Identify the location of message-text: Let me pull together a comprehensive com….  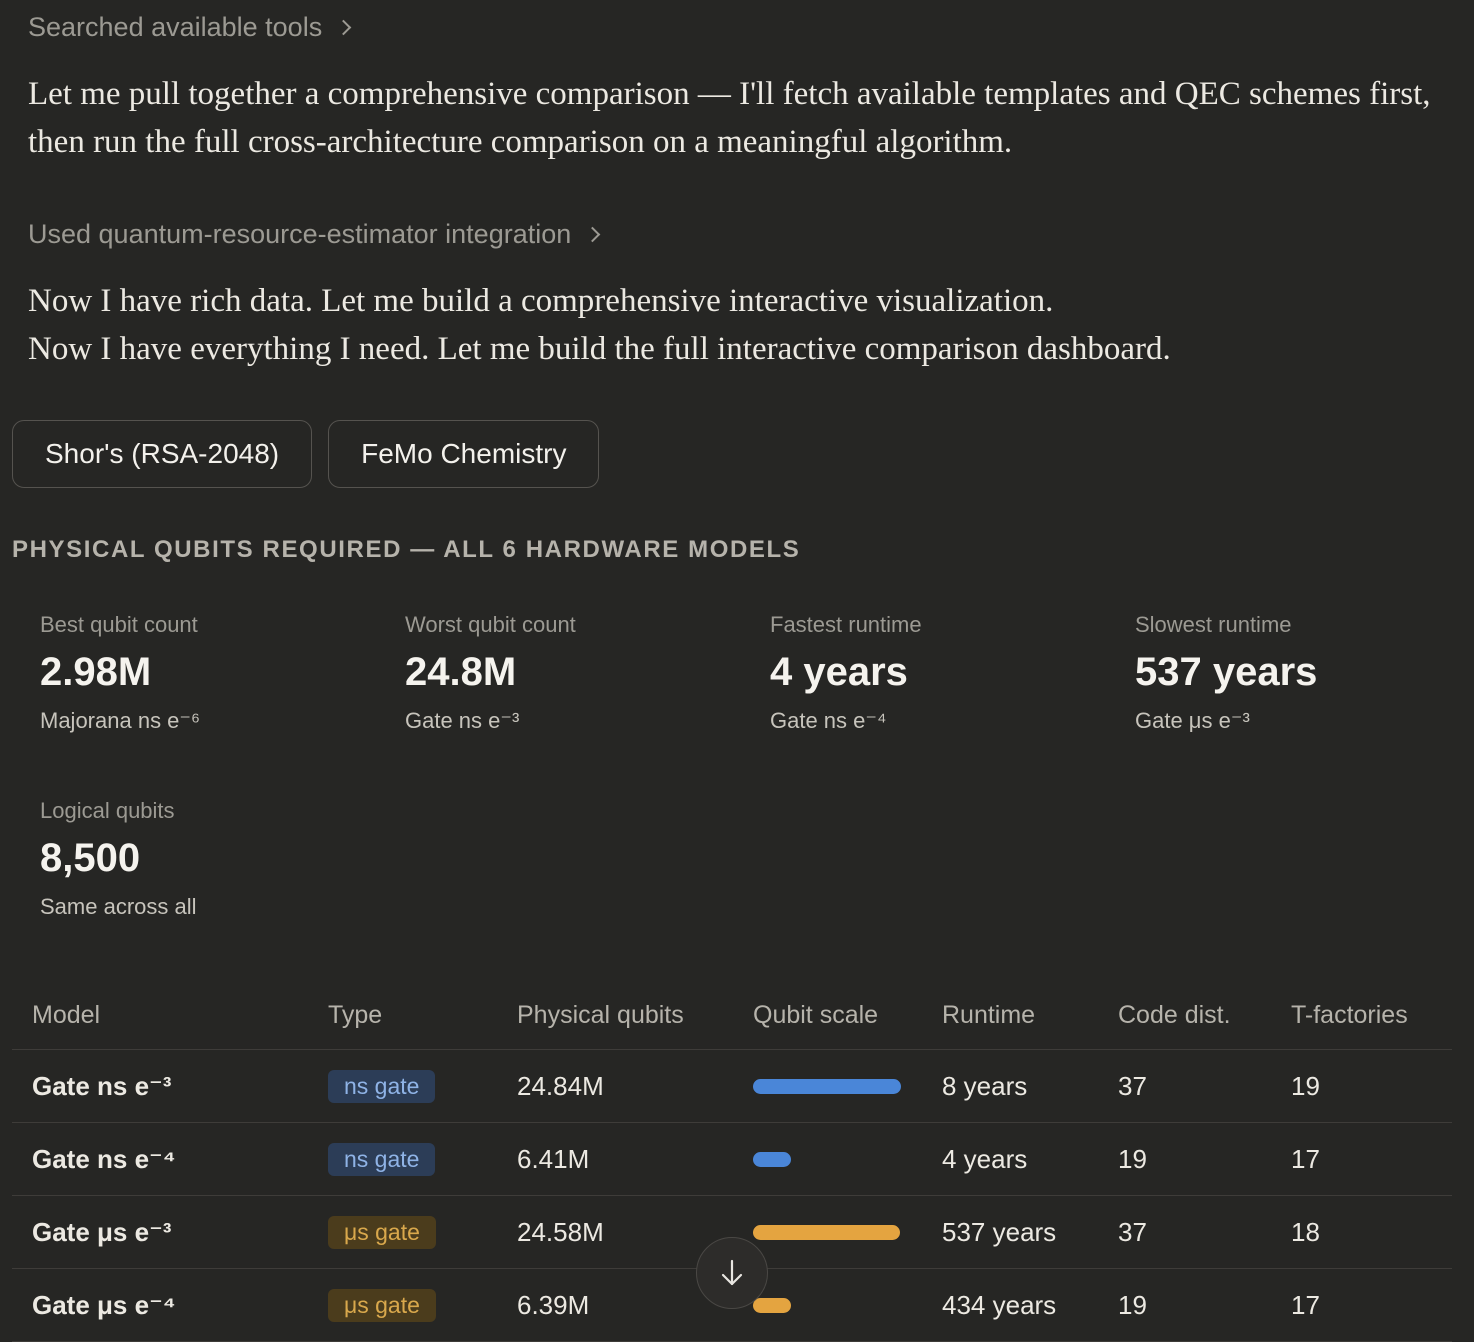
(729, 118).